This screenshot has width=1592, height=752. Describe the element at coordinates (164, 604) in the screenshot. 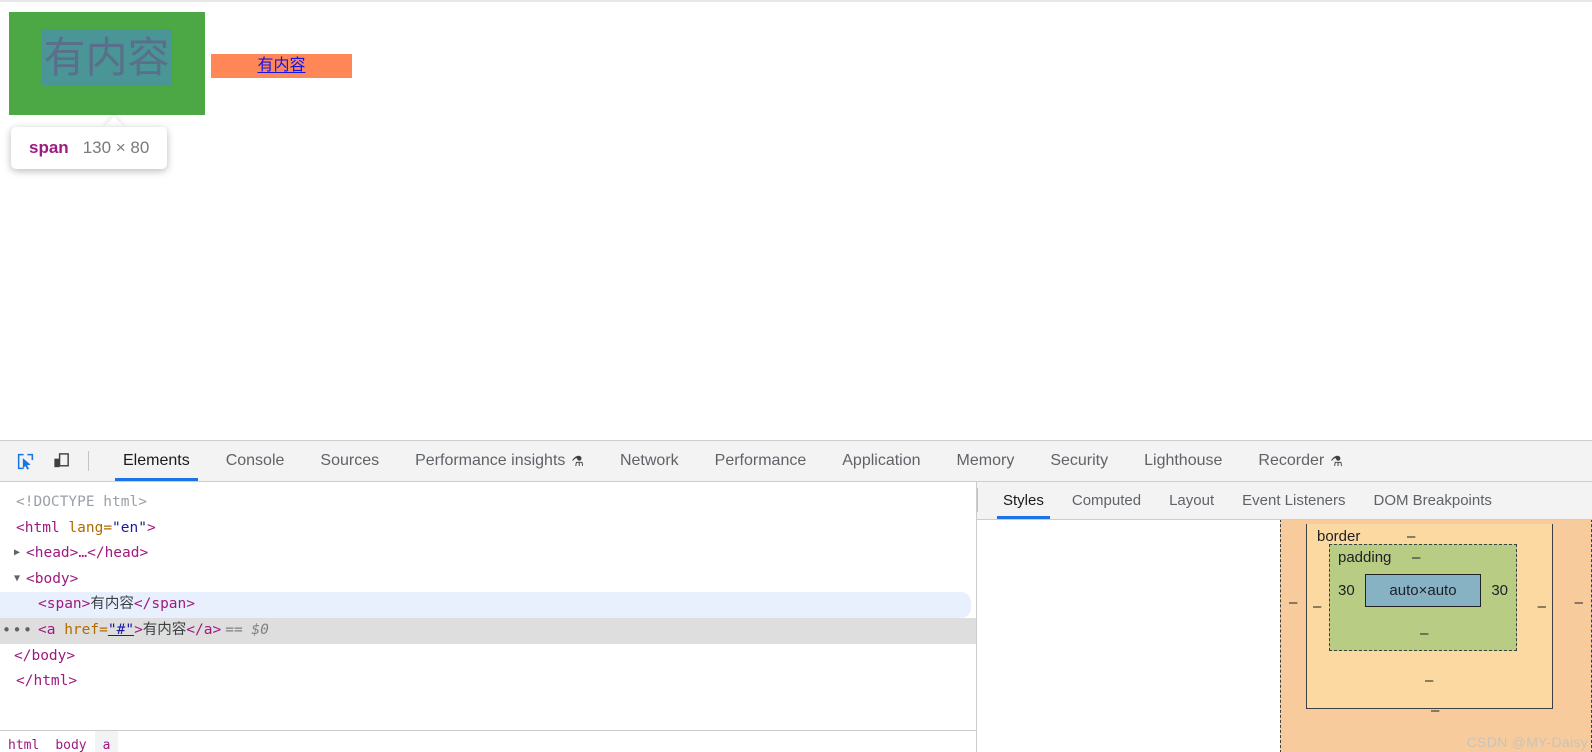

I see `span-close-tag: </span>` at that location.